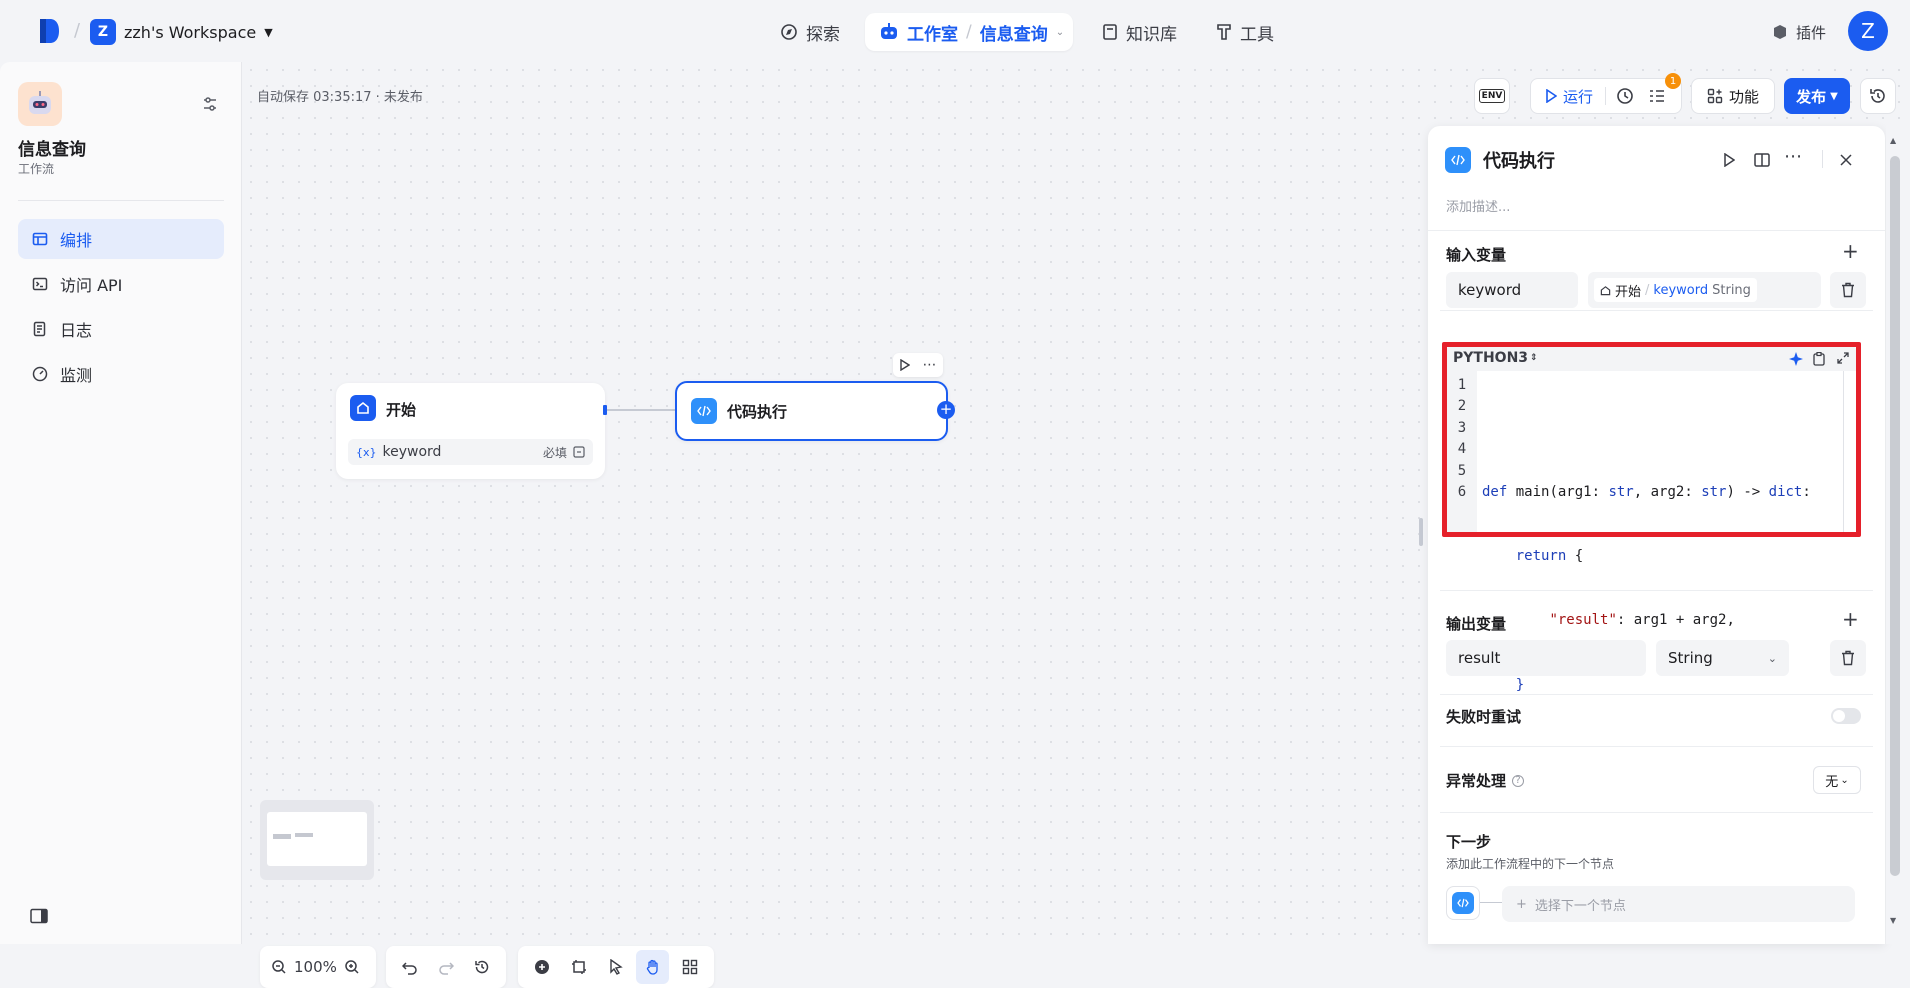 The width and height of the screenshot is (1910, 988). What do you see at coordinates (1476, 781) in the screenshot?
I see `error-label: 异常处理` at bounding box center [1476, 781].